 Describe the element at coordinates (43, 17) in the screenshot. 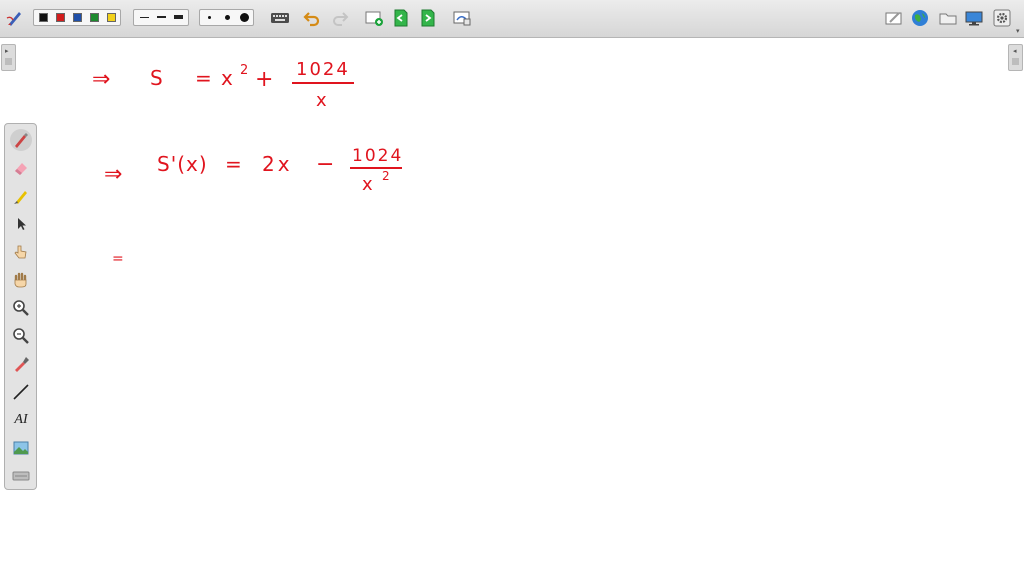

I see `pen-color-black` at that location.